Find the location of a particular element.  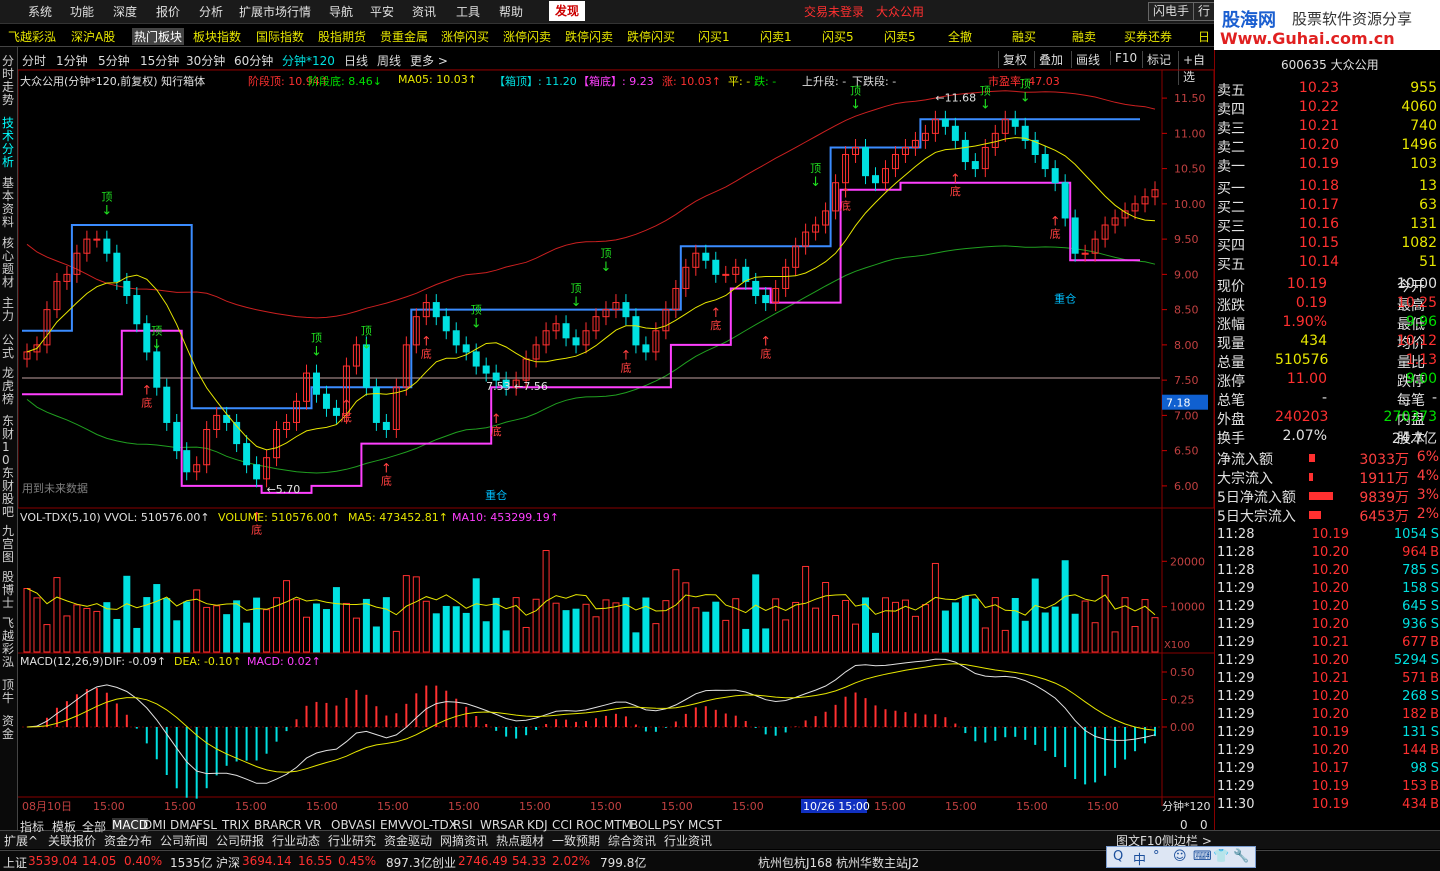

left-tab-0: 分时走势 is located at coordinates (9, 81).